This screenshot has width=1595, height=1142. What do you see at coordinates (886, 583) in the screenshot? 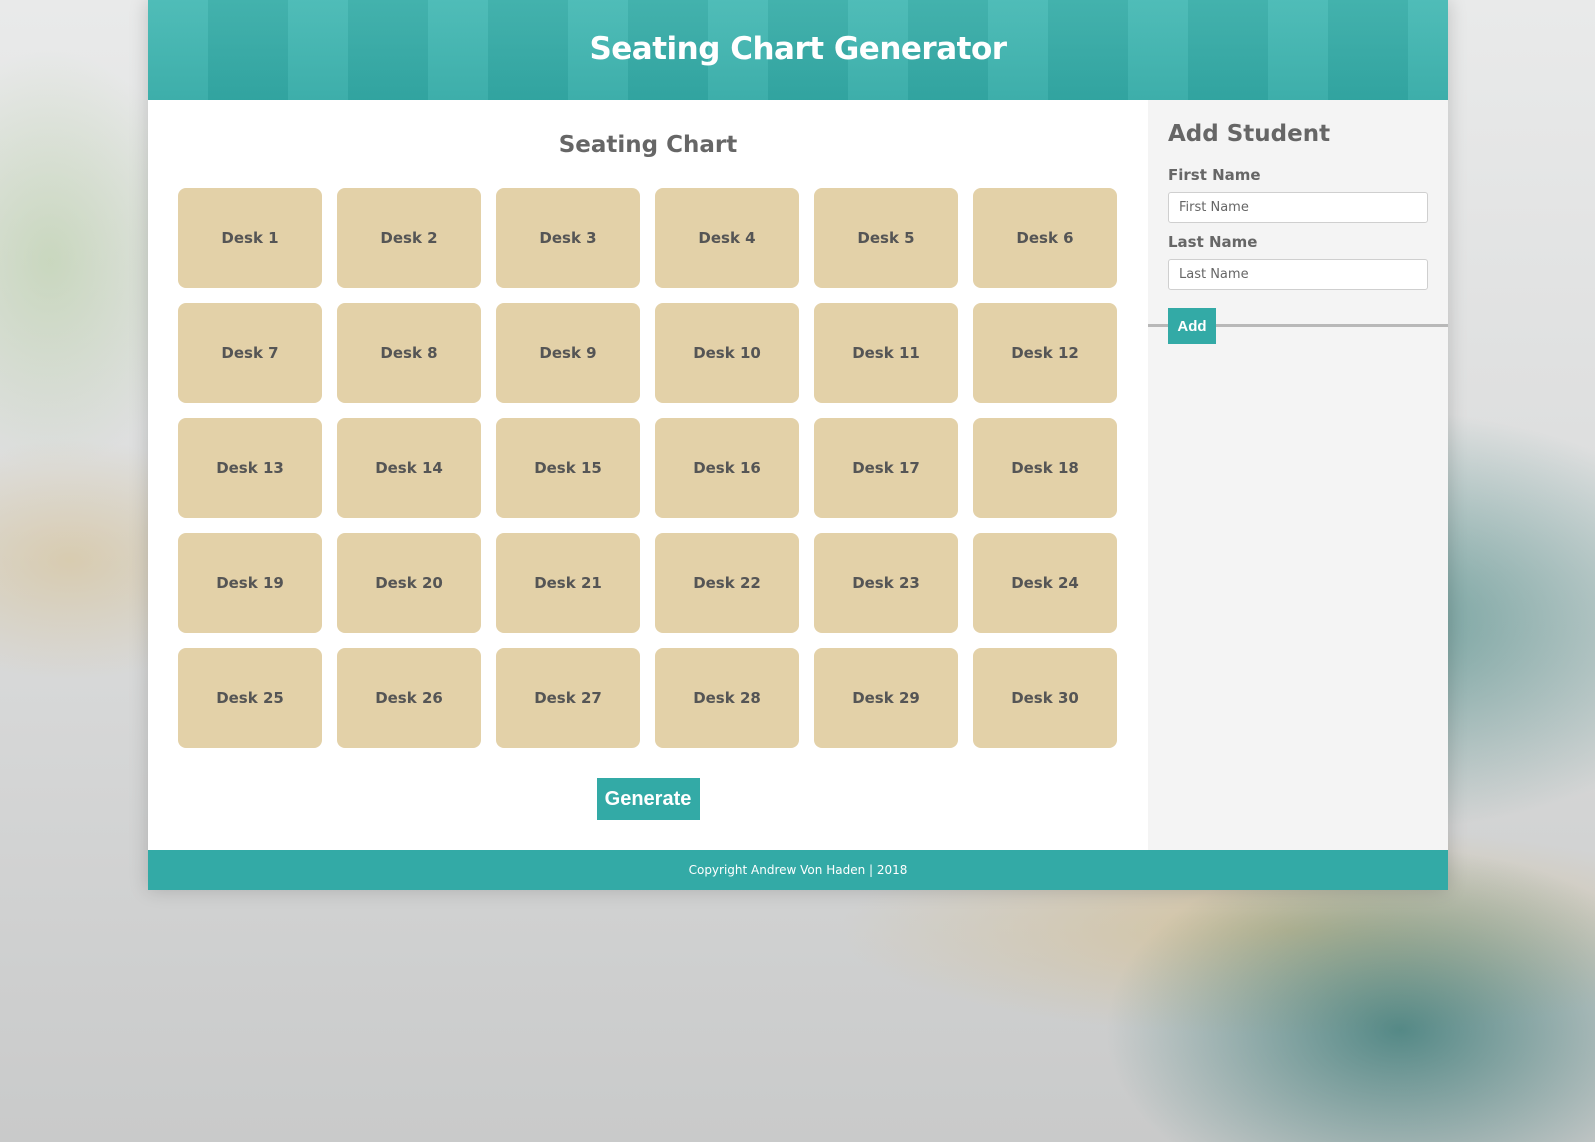
I see `desk: Desk 23` at bounding box center [886, 583].